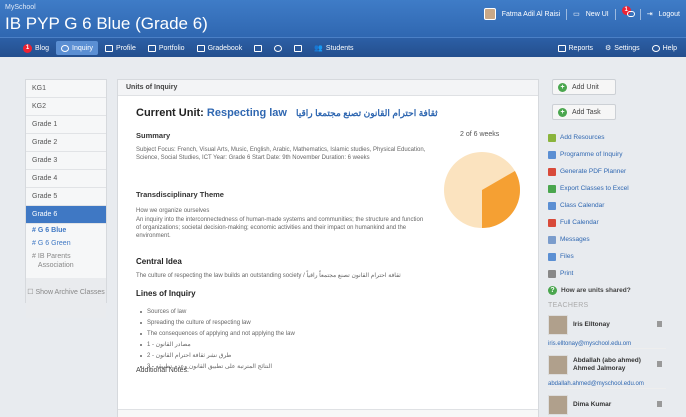  I want to click on sidebar-item-grade-2: Grade 2, so click(66, 143).